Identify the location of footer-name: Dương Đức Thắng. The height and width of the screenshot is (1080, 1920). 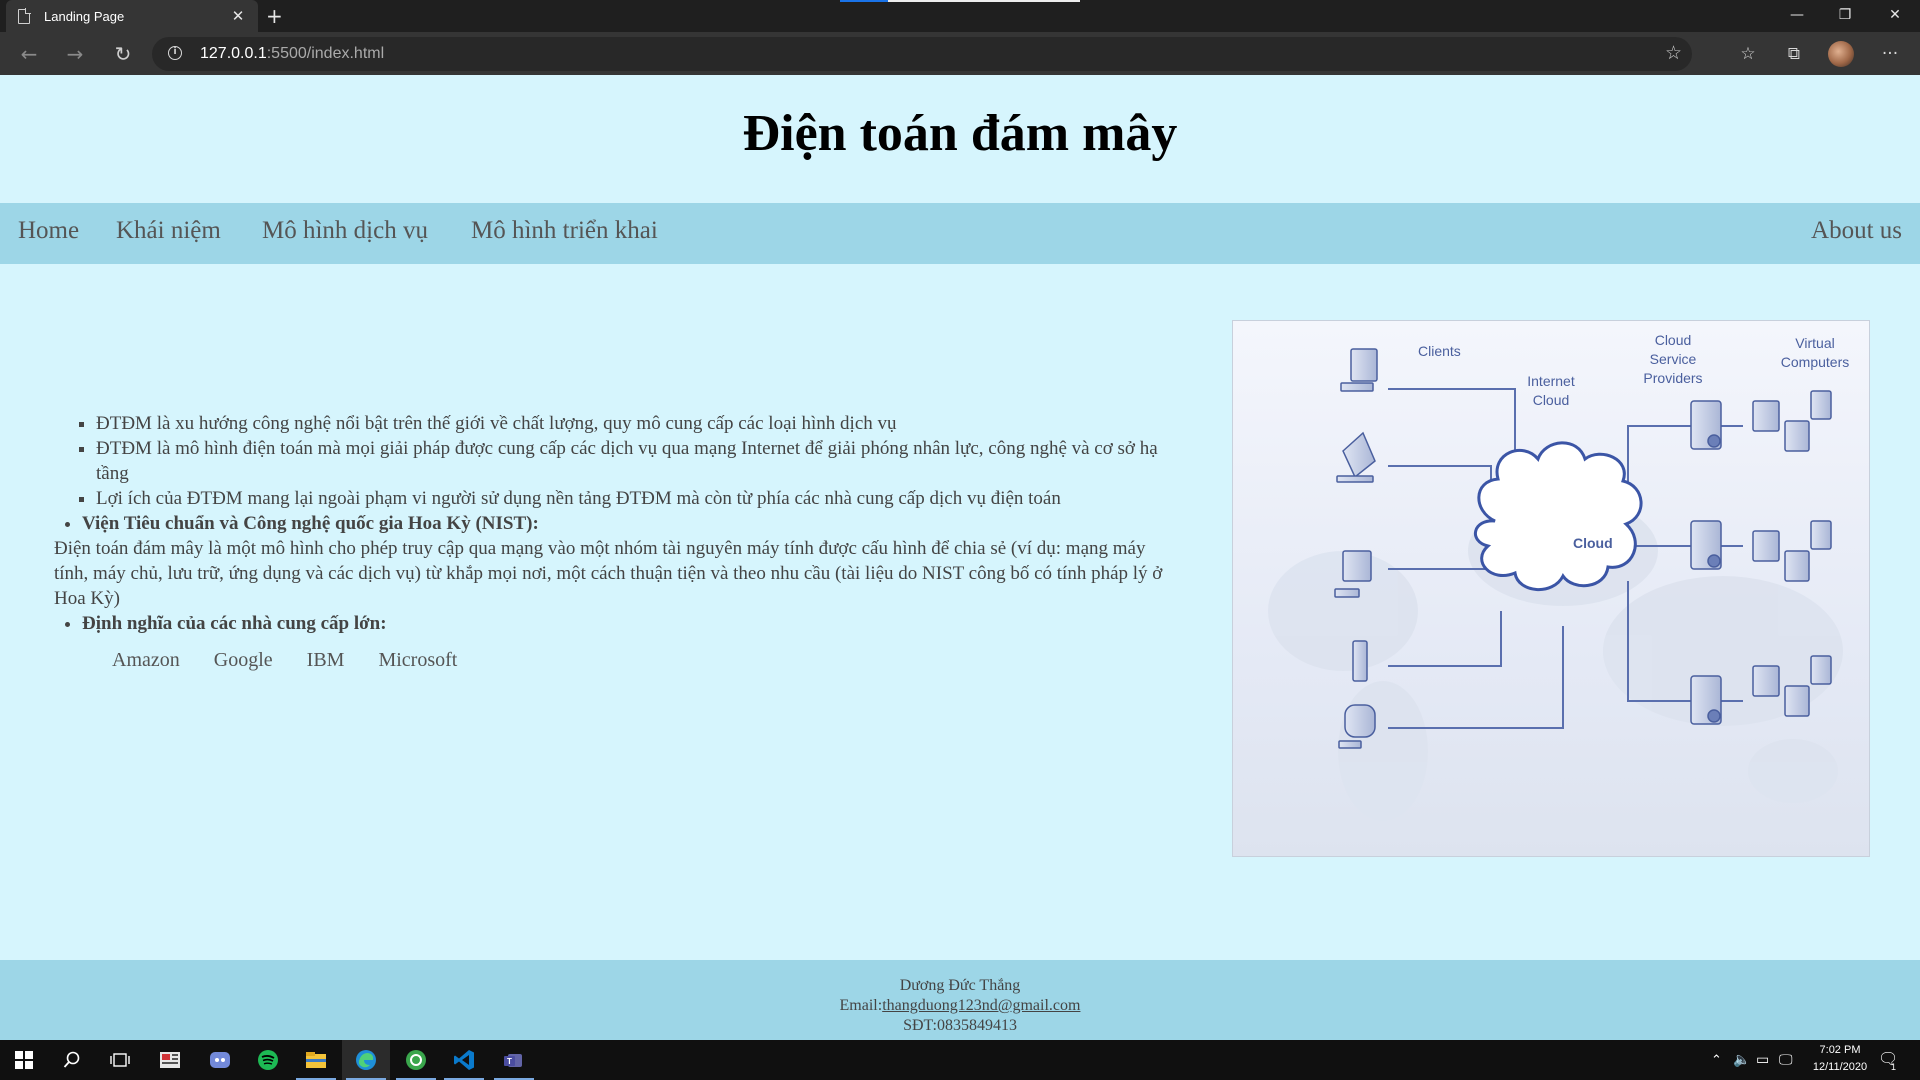
(960, 985).